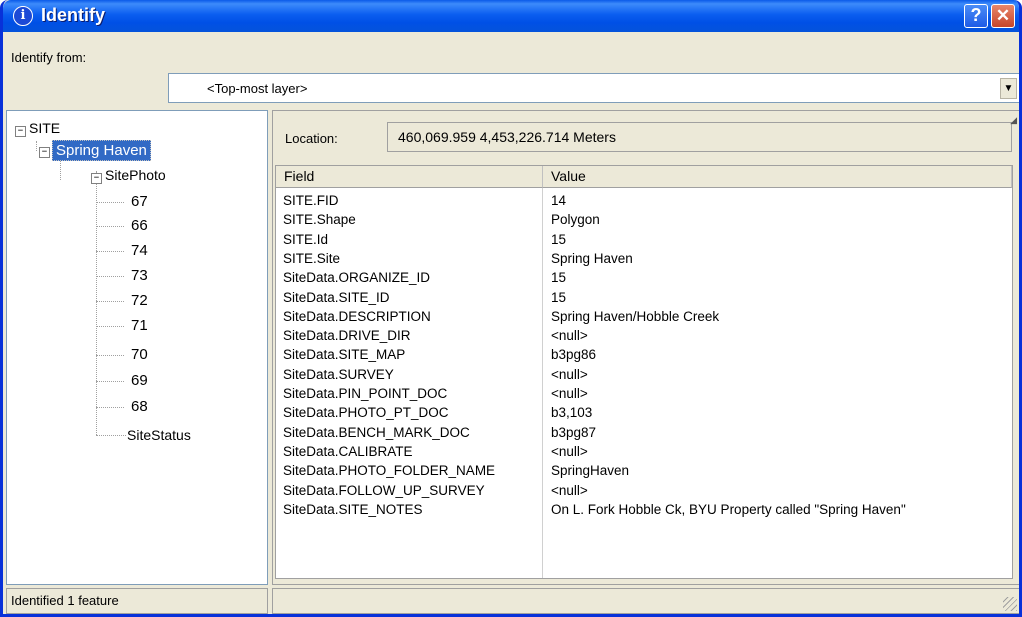  What do you see at coordinates (409, 177) in the screenshot?
I see `column-header-field: Field` at bounding box center [409, 177].